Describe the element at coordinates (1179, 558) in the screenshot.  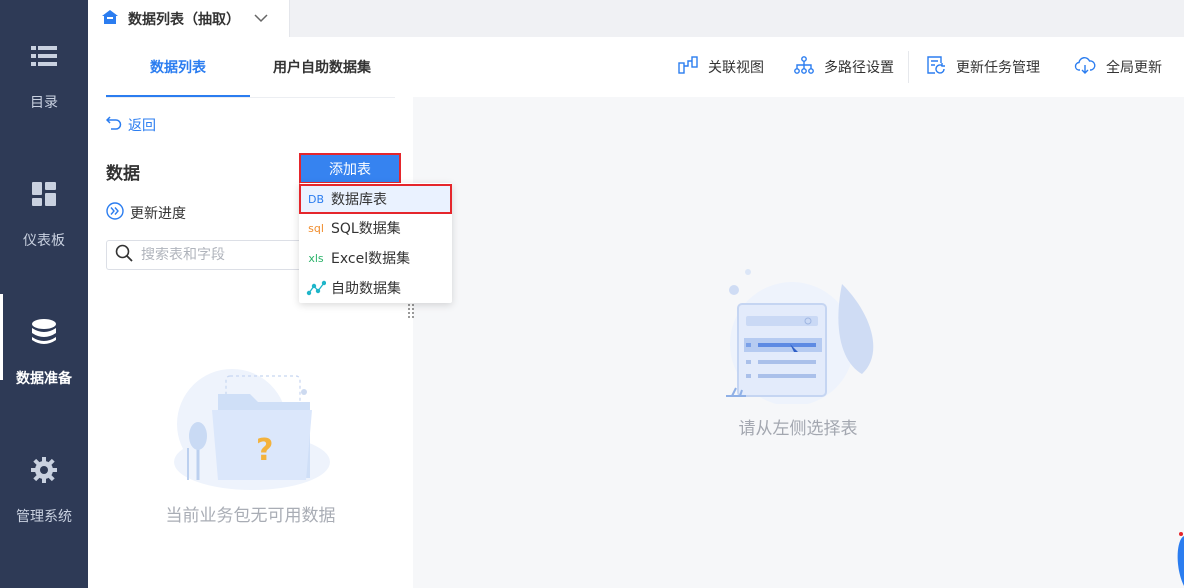
I see `assistant-icon` at that location.